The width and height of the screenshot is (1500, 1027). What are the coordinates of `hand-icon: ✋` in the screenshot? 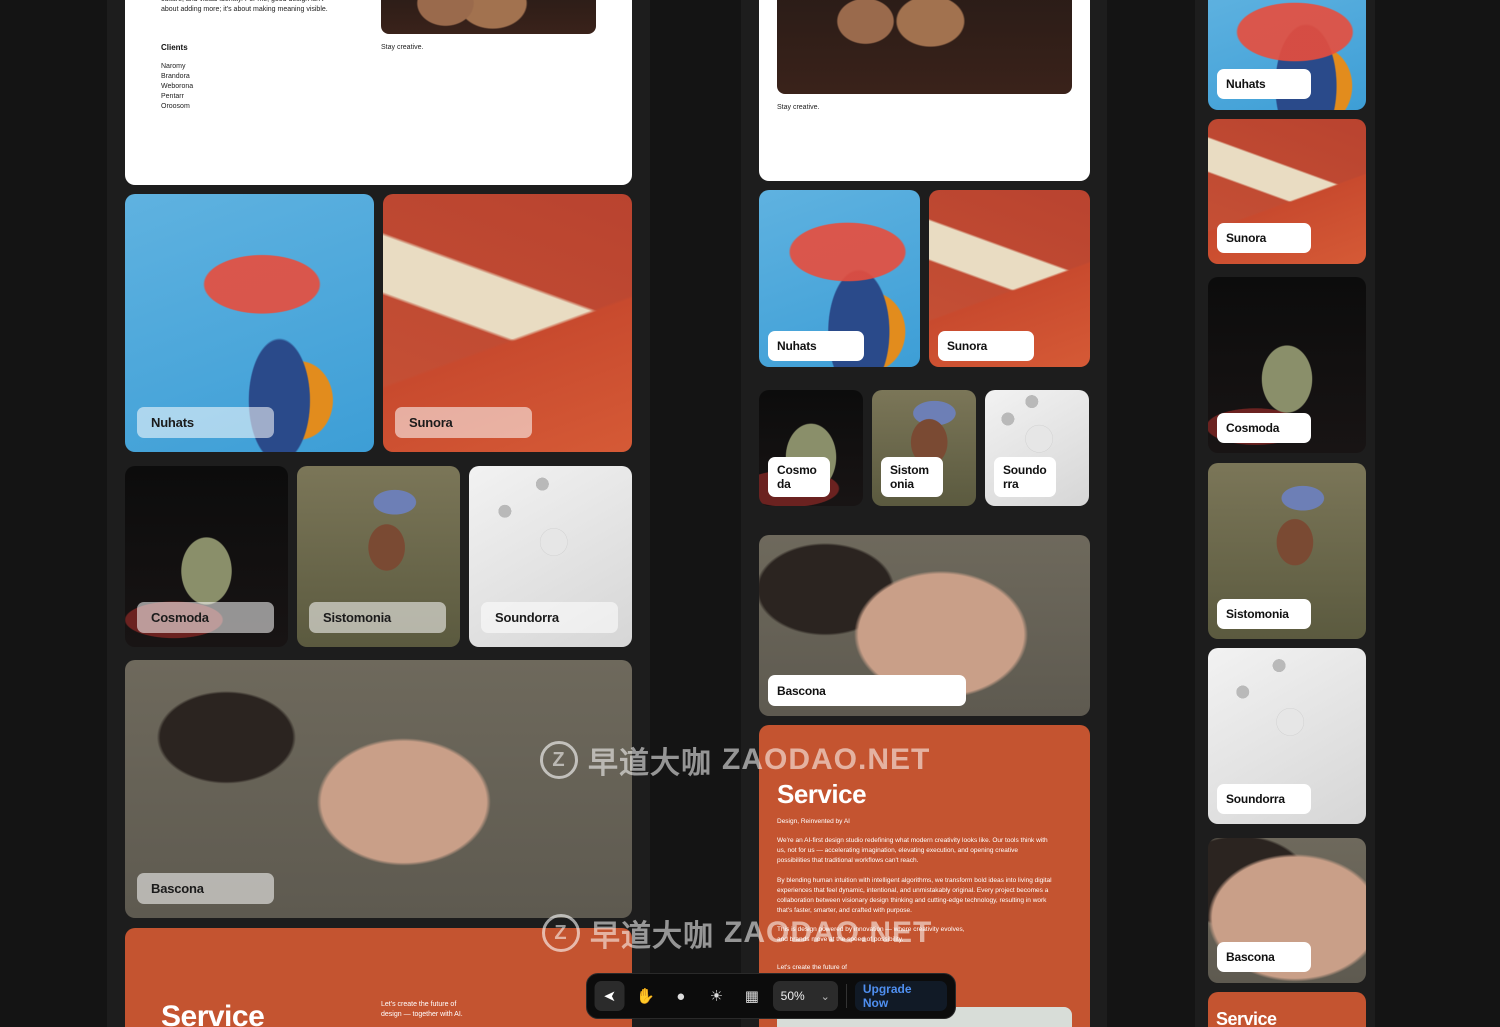 It's located at (646, 996).